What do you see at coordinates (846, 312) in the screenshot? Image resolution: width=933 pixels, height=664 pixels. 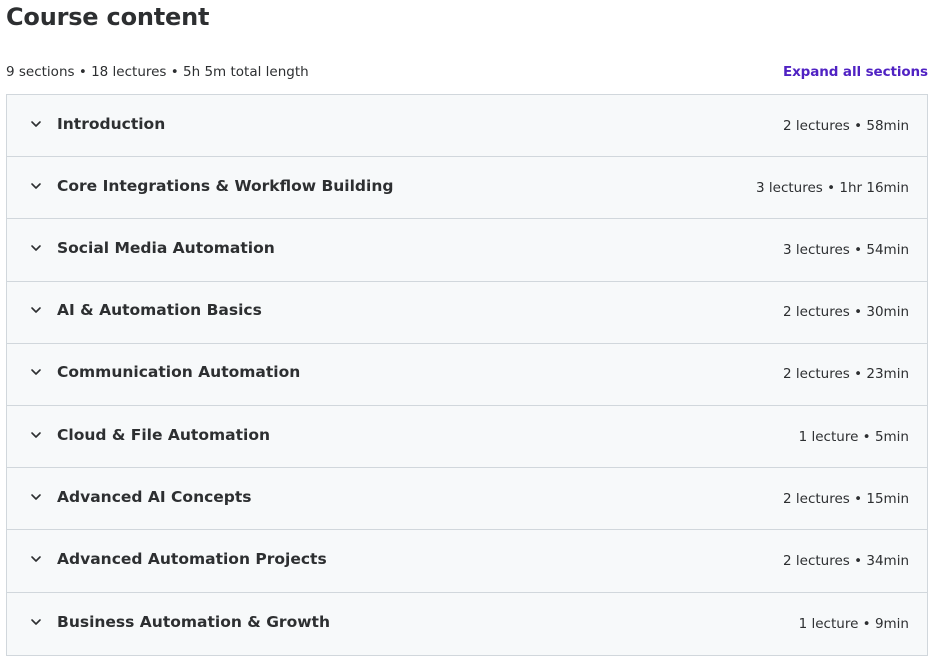 I see `section-meta: 2 lectures • 30min` at bounding box center [846, 312].